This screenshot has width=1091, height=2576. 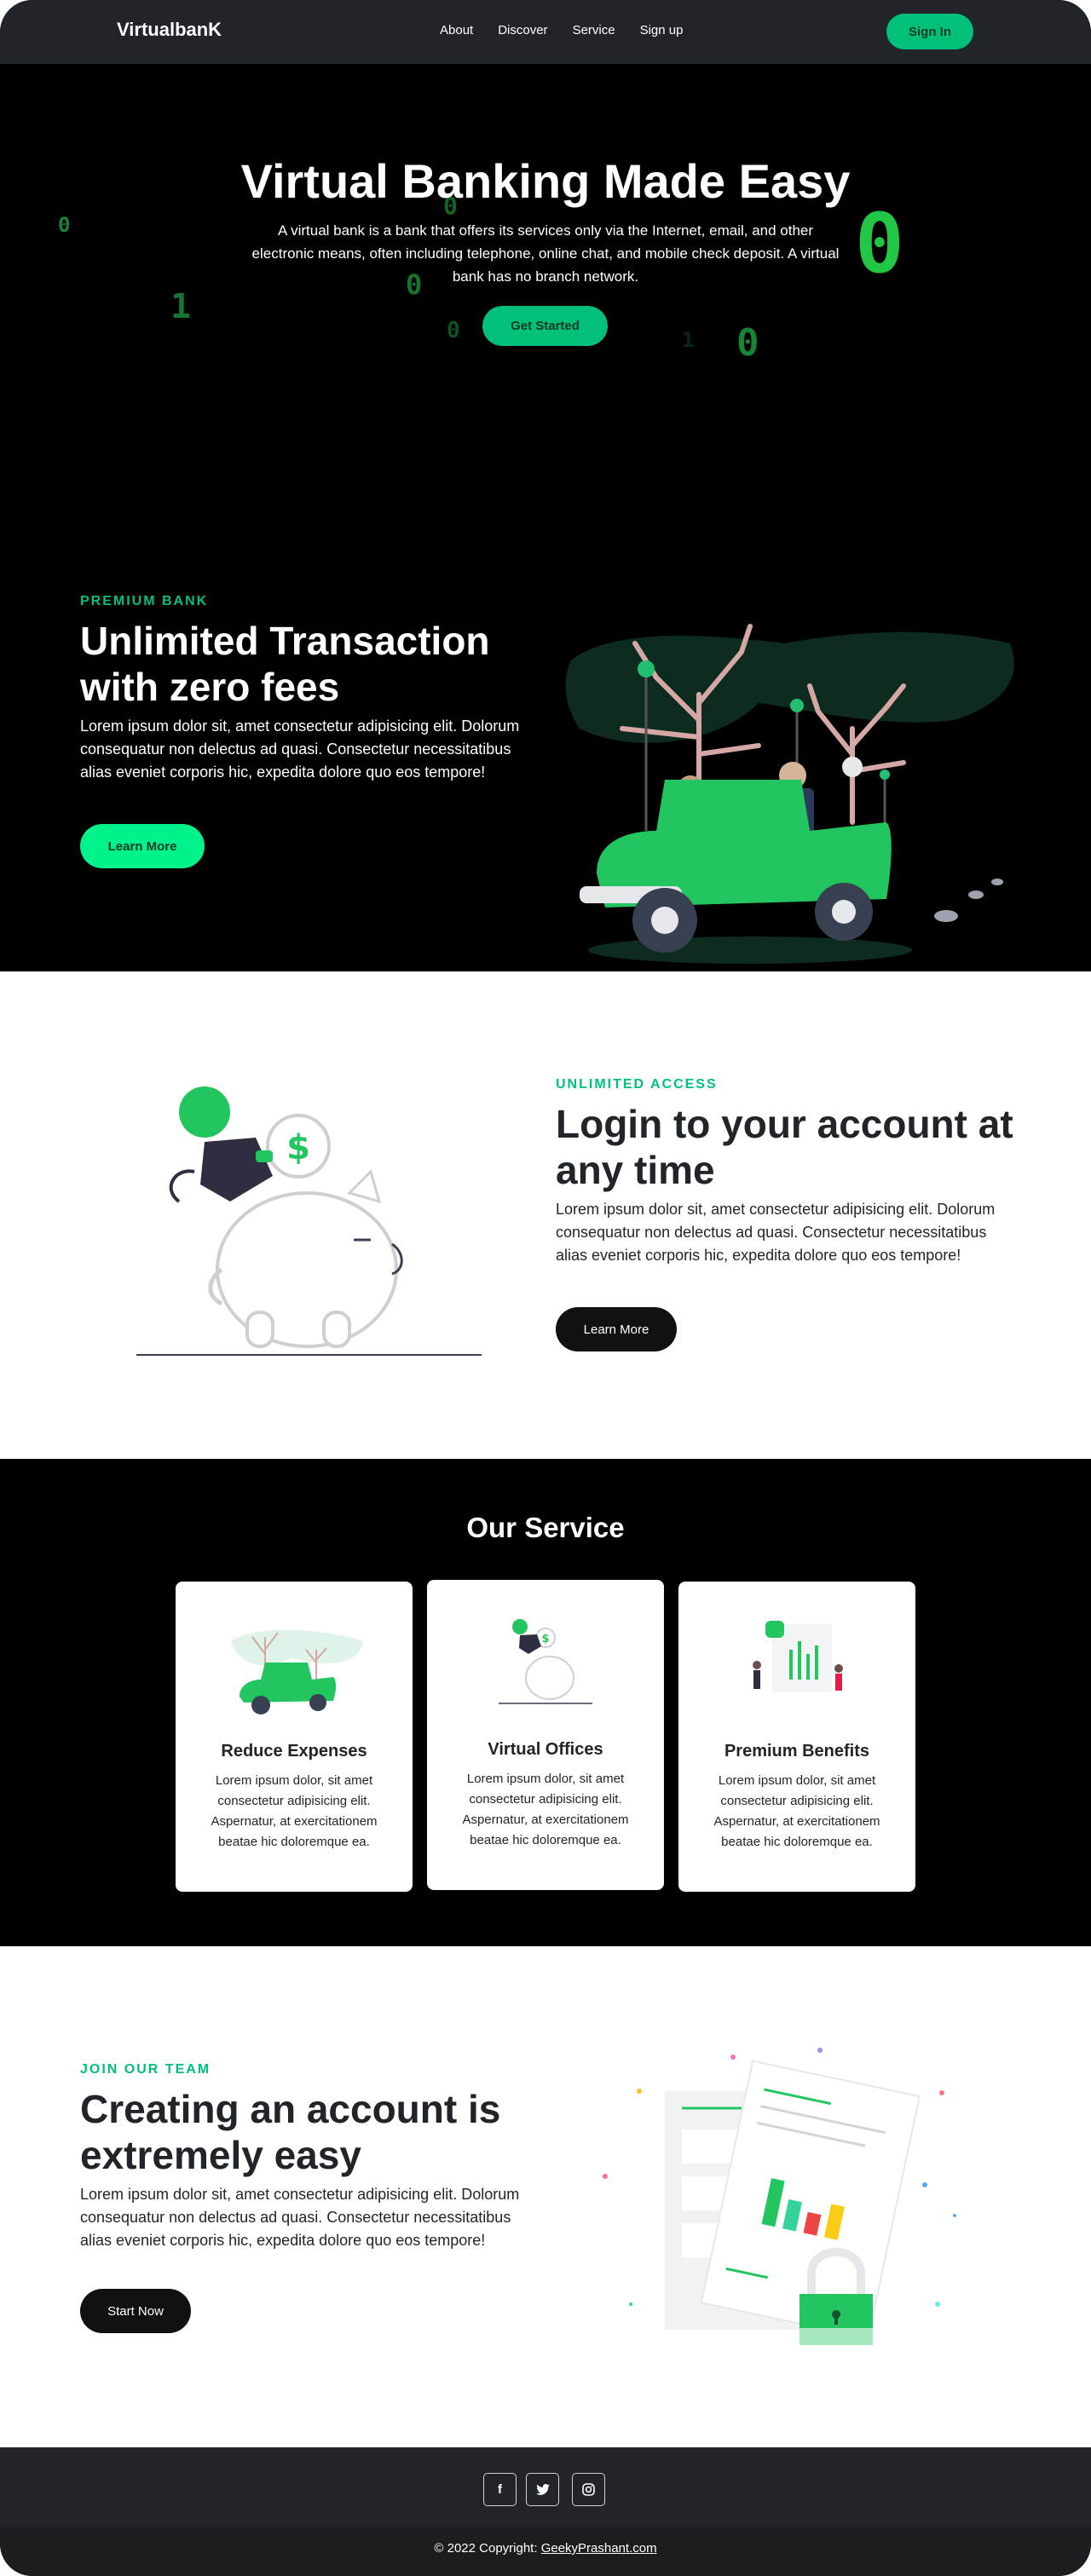 What do you see at coordinates (784, 1124) in the screenshot?
I see `feature-title-line: Login to your account at` at bounding box center [784, 1124].